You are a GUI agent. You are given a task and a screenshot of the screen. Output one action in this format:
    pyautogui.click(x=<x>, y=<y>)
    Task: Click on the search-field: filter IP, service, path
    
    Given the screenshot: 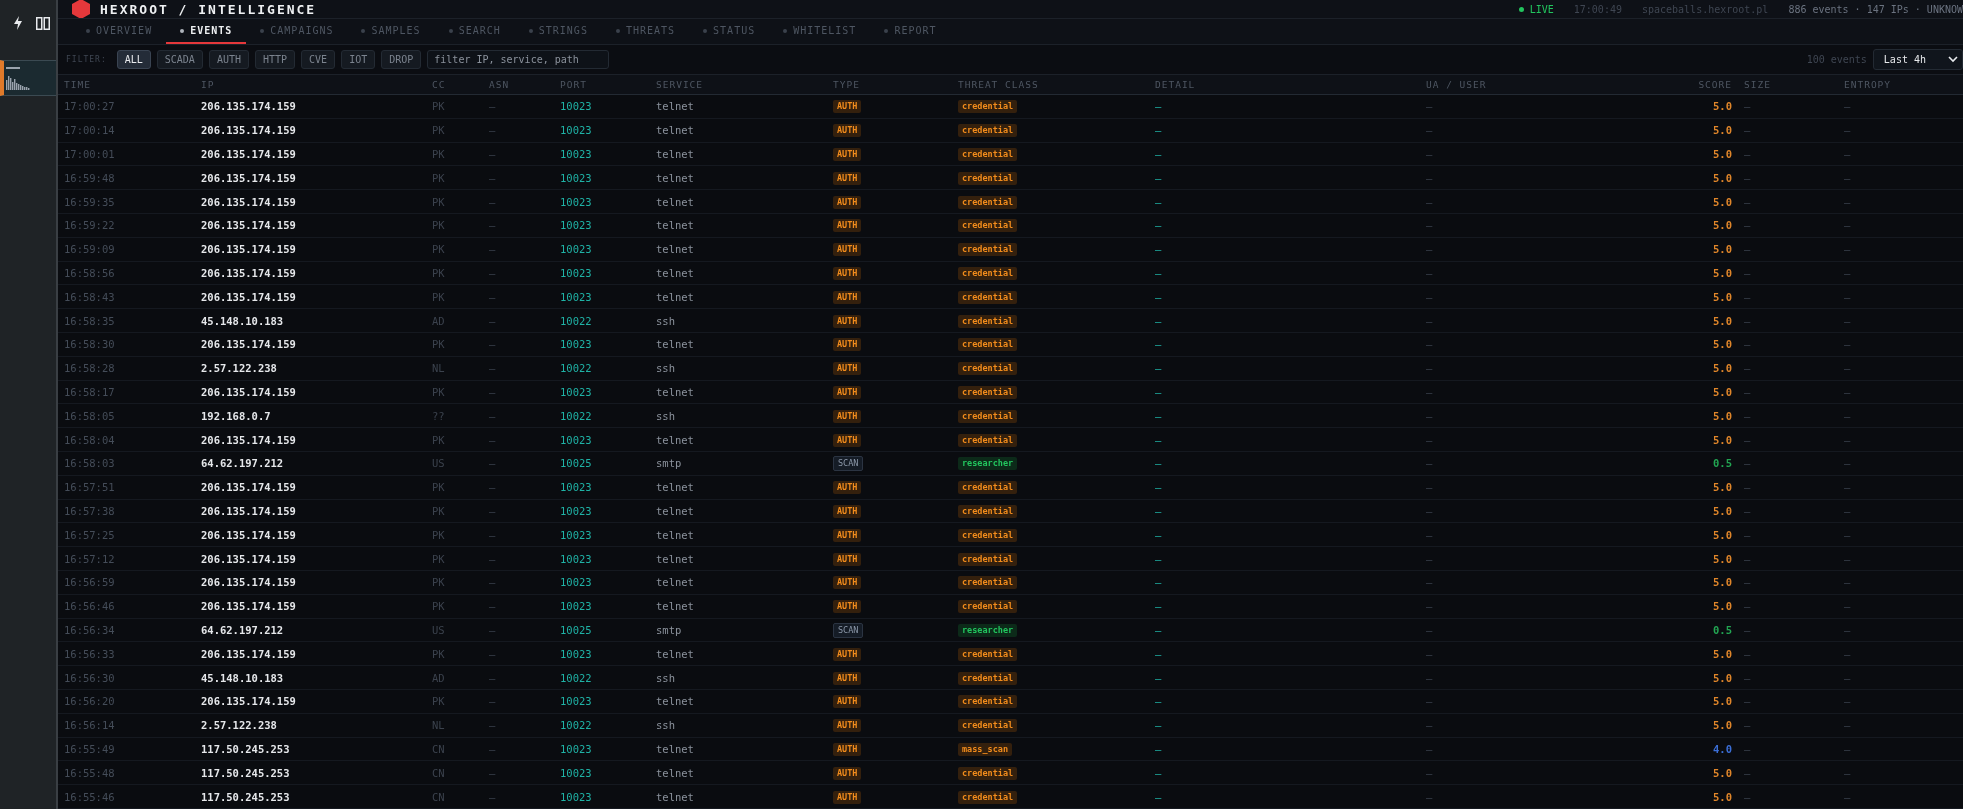 What is the action you would take?
    pyautogui.click(x=518, y=60)
    